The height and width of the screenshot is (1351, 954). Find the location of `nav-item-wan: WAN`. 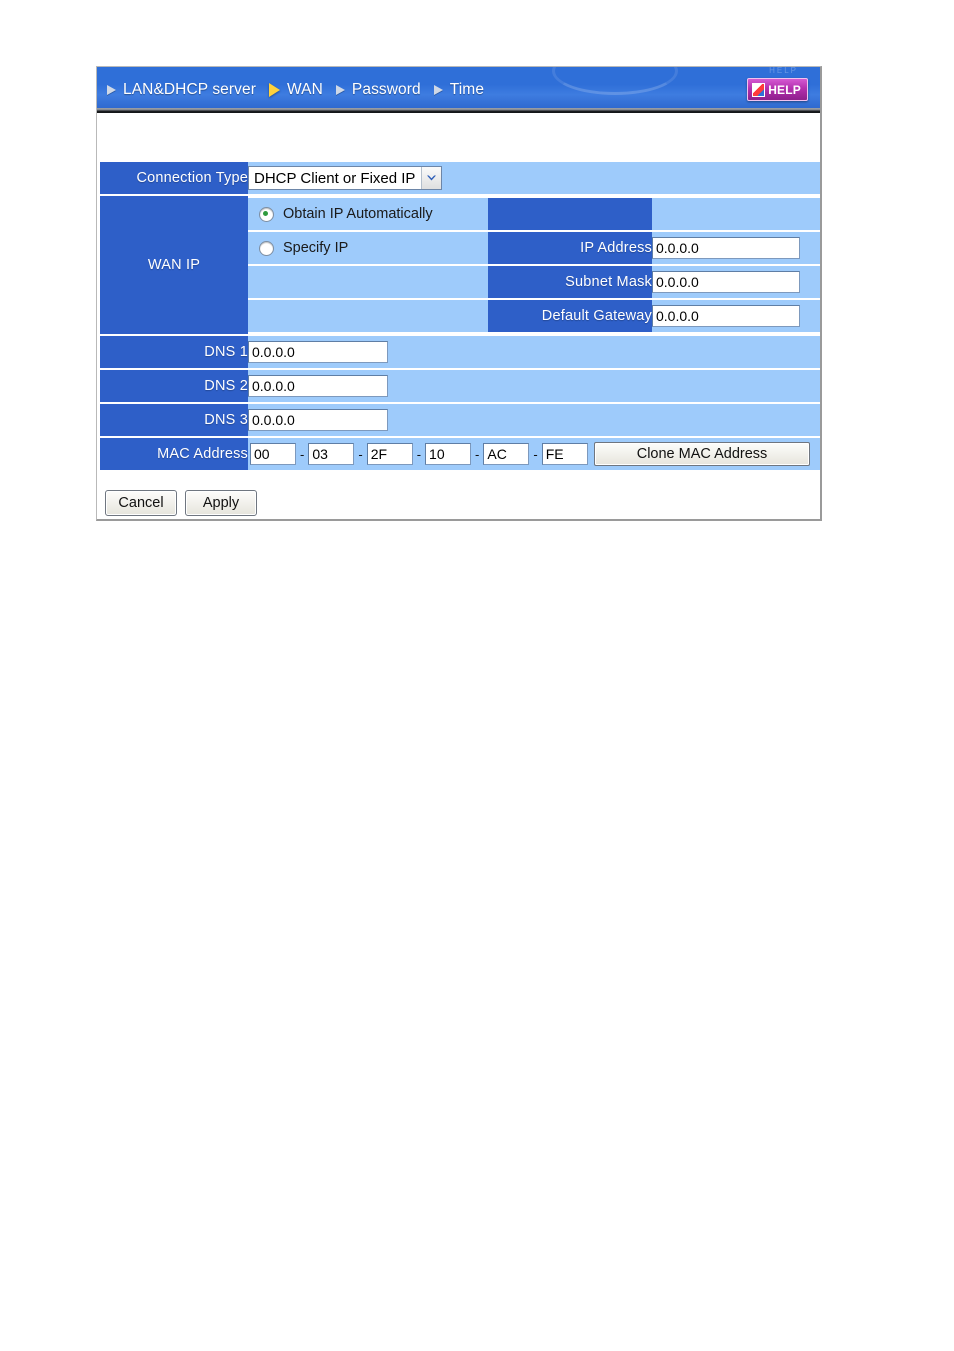

nav-item-wan: WAN is located at coordinates (296, 90).